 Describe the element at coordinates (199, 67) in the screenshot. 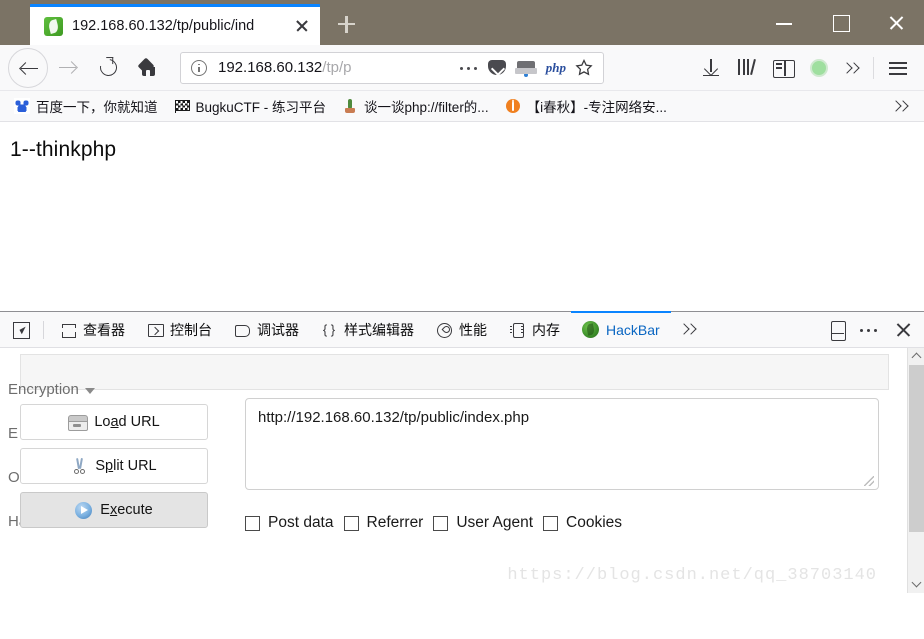

I see `info-icon` at that location.